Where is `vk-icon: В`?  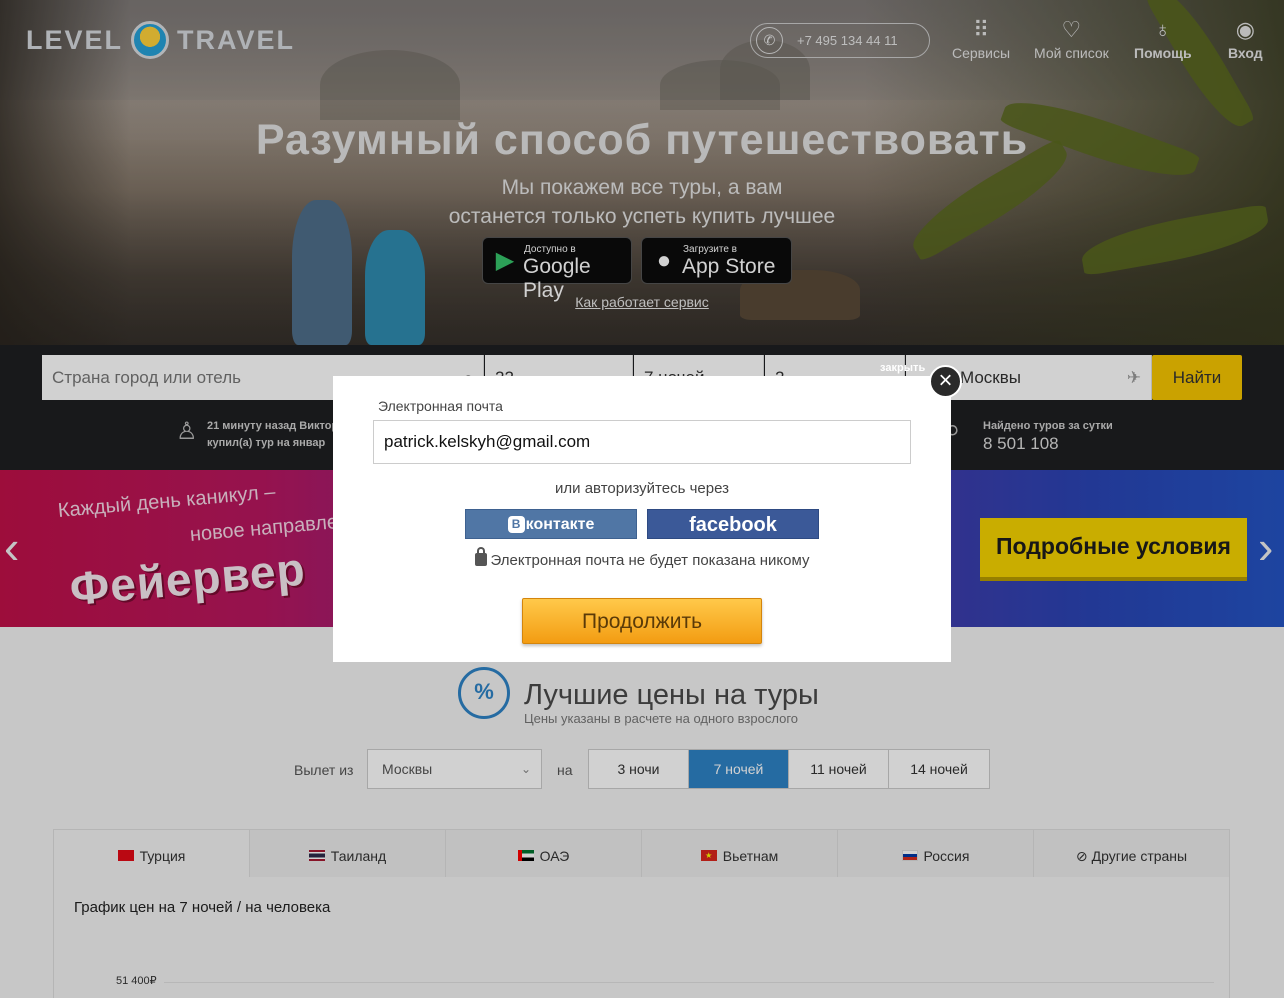 vk-icon: В is located at coordinates (516, 524).